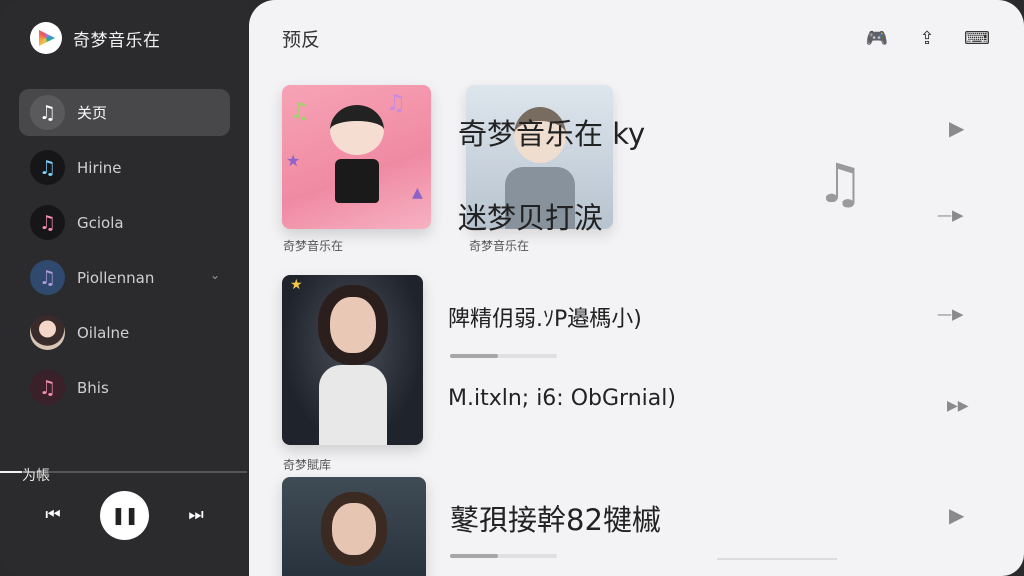 Image resolution: width=1024 pixels, height=576 pixels. I want to click on track-title: 迷梦贝打涙, so click(530, 216).